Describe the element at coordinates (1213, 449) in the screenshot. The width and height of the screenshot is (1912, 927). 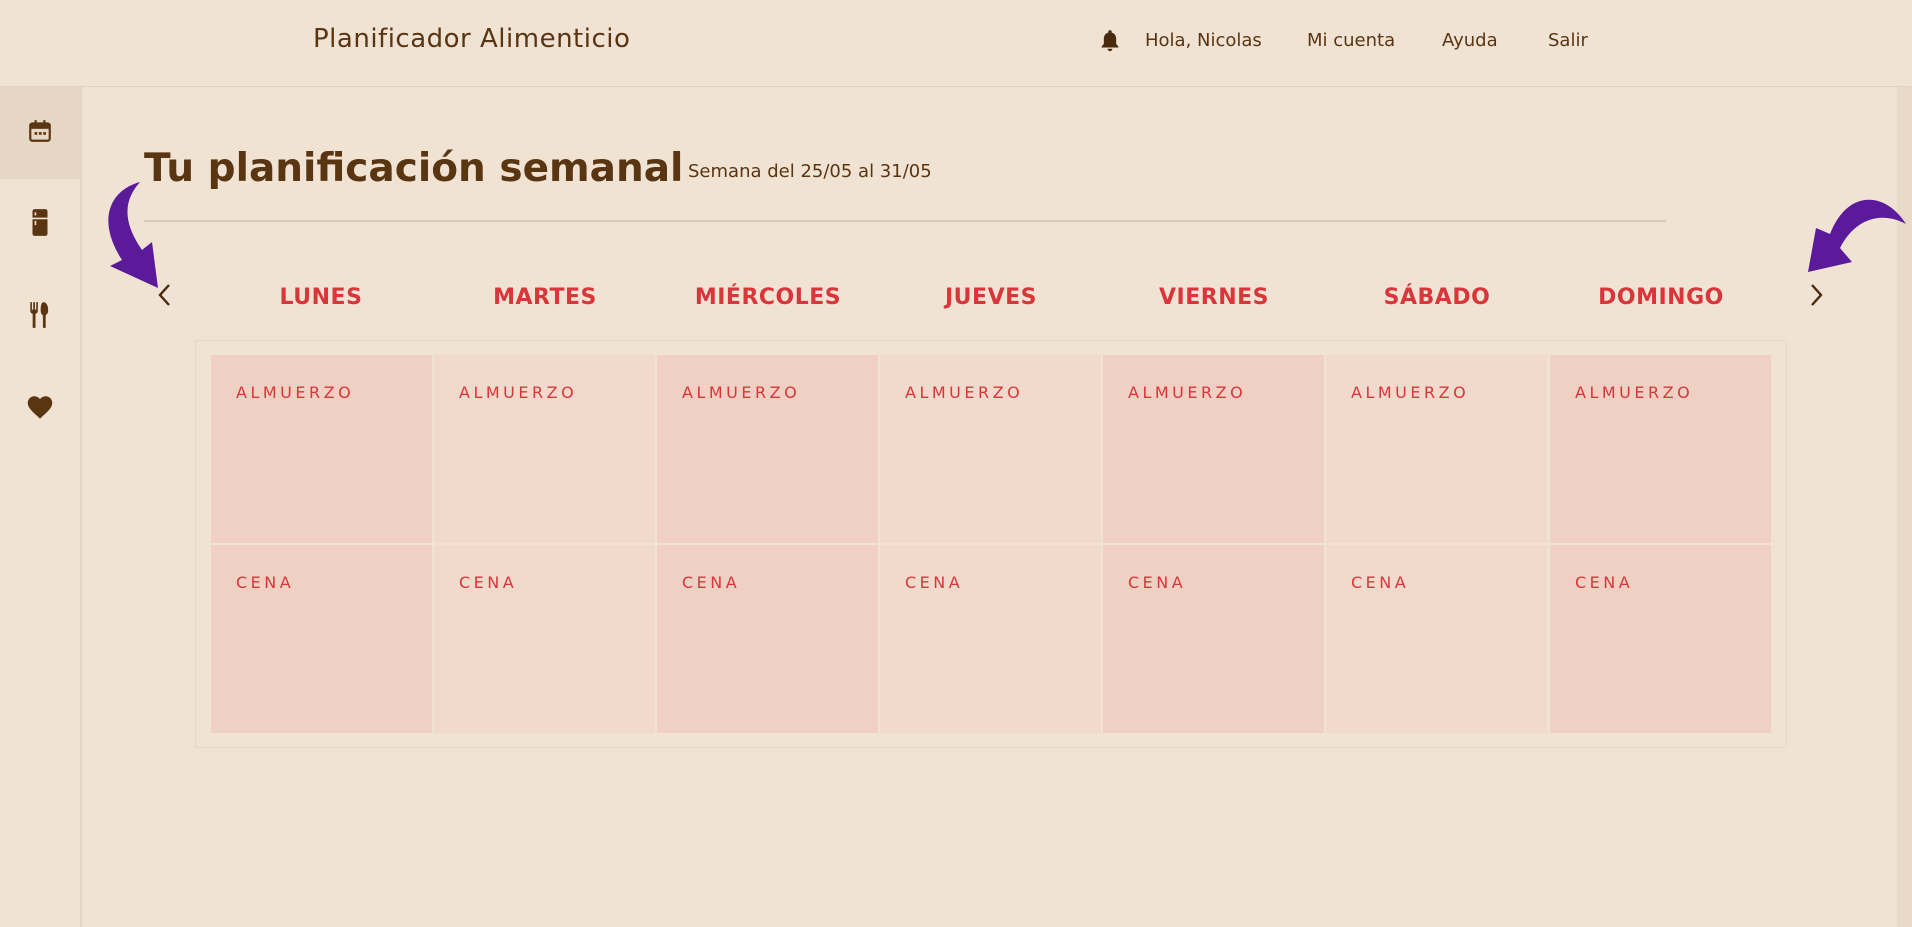
I see `meal-cell-friday-lunch: ALMUERZO` at that location.